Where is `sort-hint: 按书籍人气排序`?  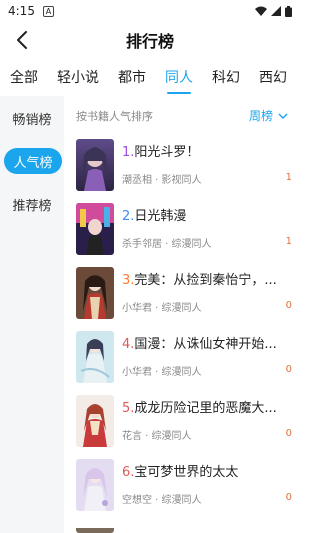
sort-hint: 按书籍人气排序 is located at coordinates (114, 116).